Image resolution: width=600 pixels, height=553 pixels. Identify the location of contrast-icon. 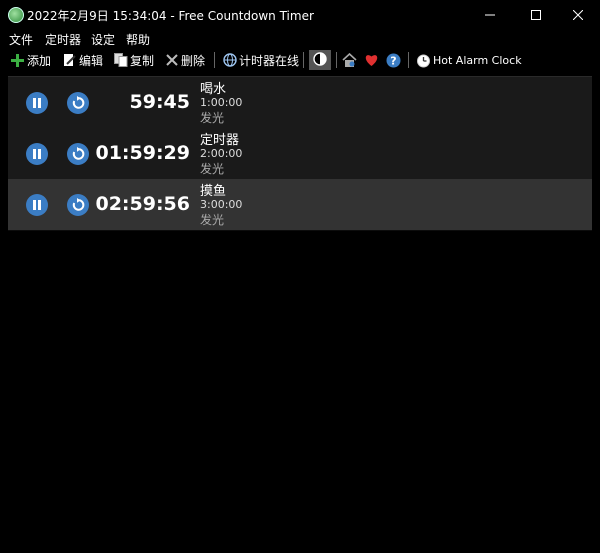
(320, 60).